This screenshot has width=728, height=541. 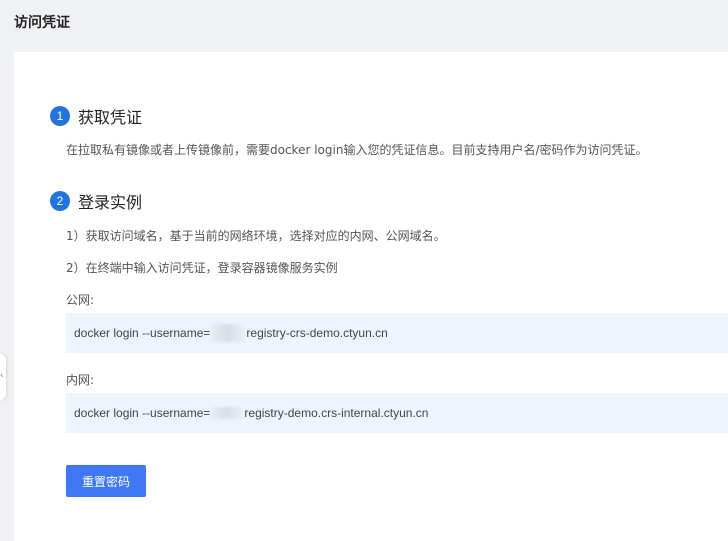 I want to click on step-number-badge: 1, so click(x=60, y=116).